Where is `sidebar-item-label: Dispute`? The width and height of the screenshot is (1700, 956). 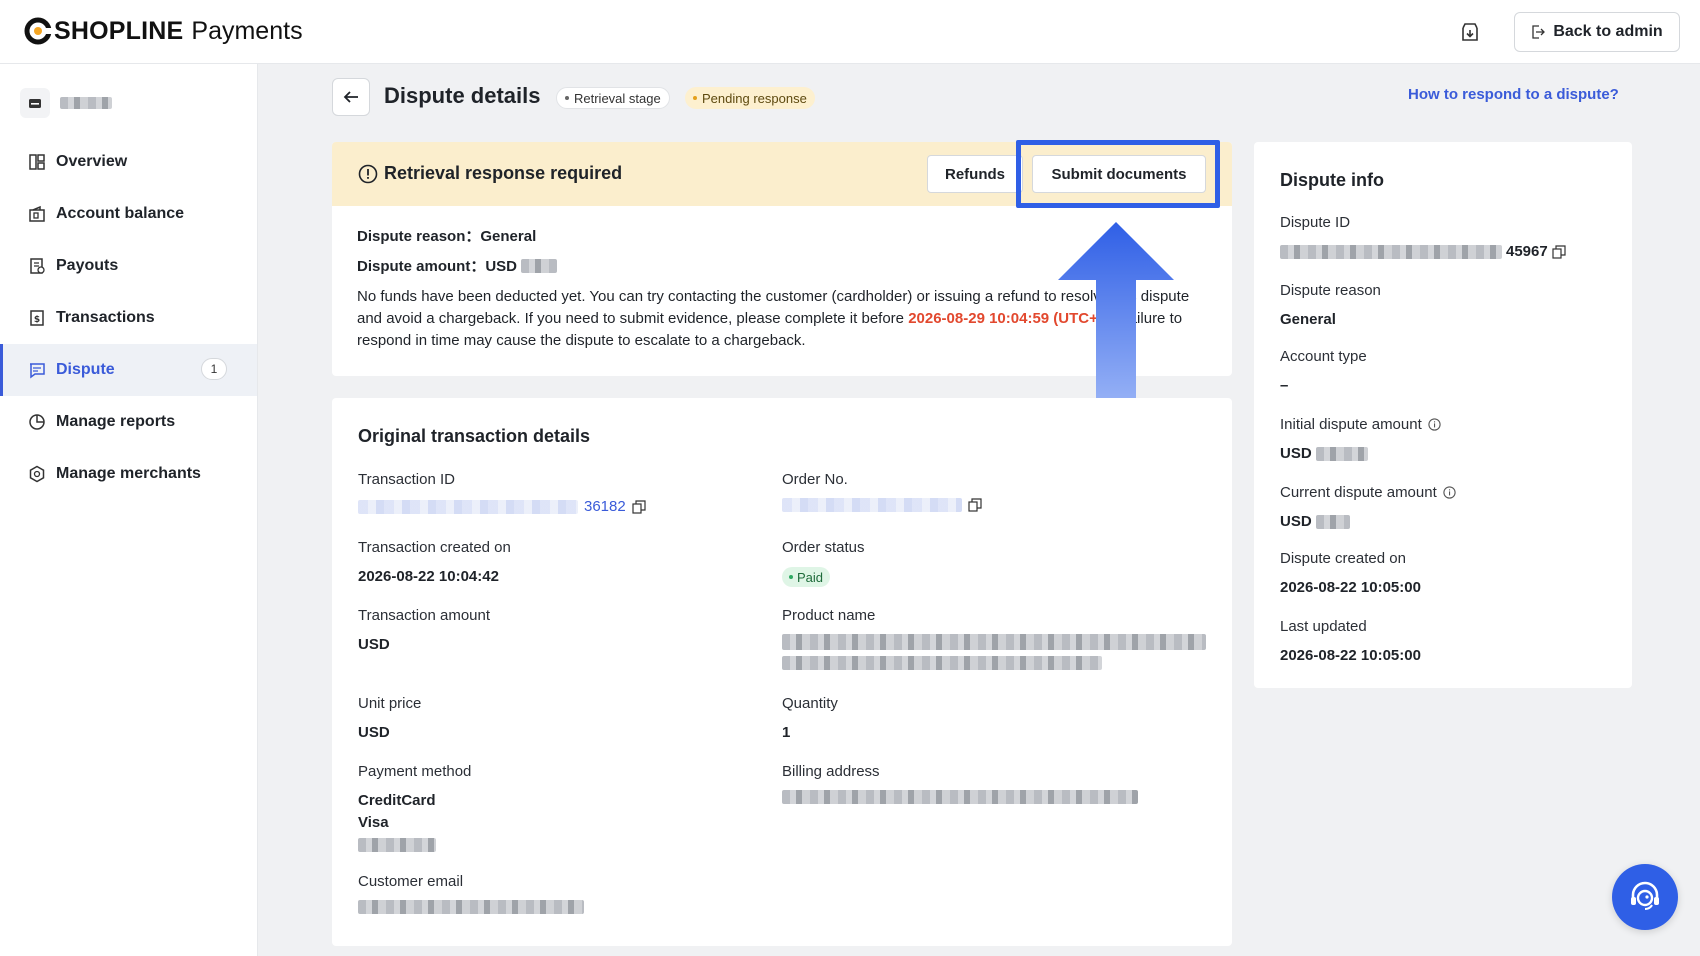 sidebar-item-label: Dispute is located at coordinates (85, 369).